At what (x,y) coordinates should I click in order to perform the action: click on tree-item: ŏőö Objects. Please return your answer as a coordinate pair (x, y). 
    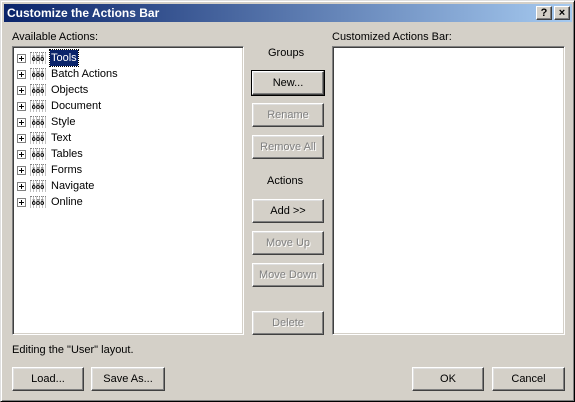
    Looking at the image, I should click on (53, 90).